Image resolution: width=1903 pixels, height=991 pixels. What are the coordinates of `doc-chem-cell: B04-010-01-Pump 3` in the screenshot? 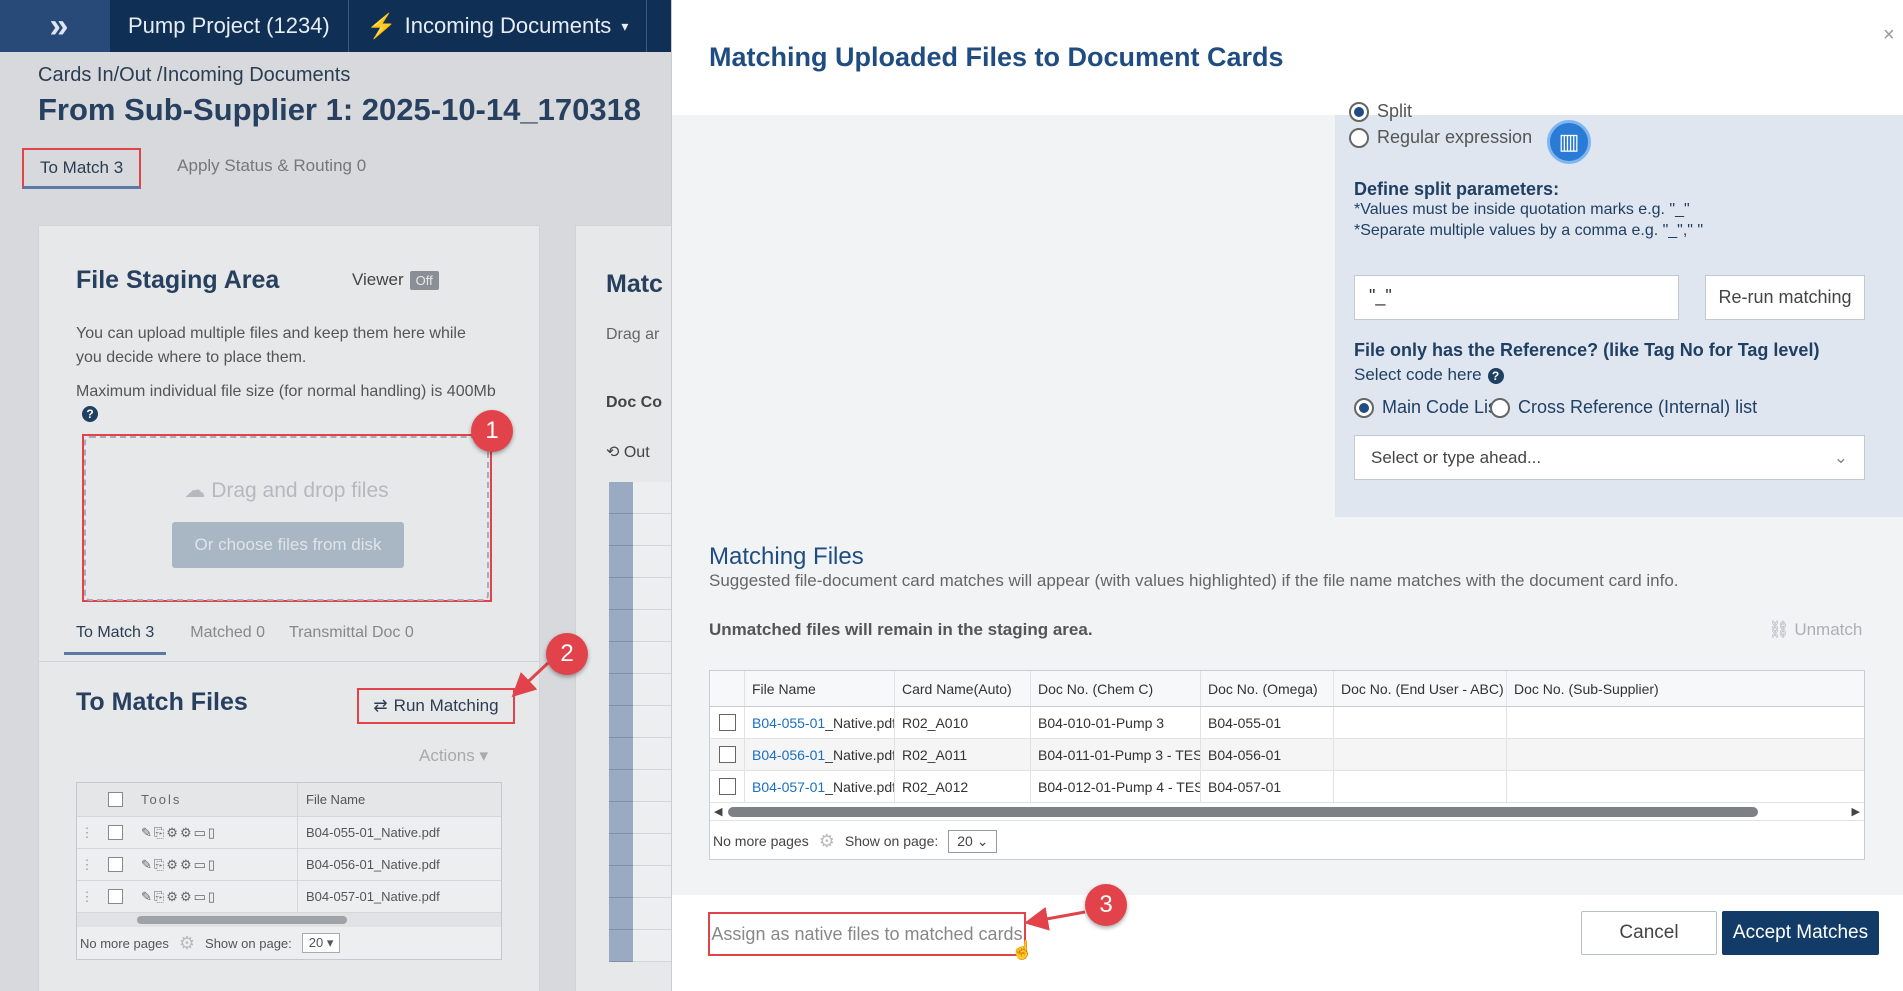 It's located at (1116, 722).